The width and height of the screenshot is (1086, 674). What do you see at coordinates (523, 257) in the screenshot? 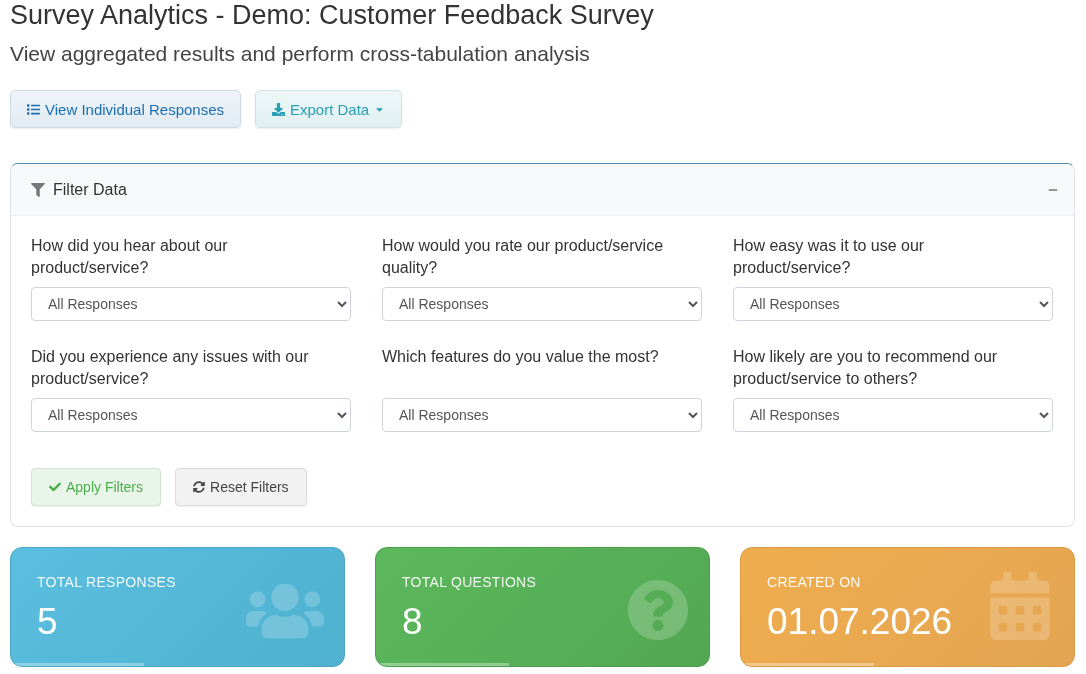
I see `filter-label: How would you rate our product/service quality?` at bounding box center [523, 257].